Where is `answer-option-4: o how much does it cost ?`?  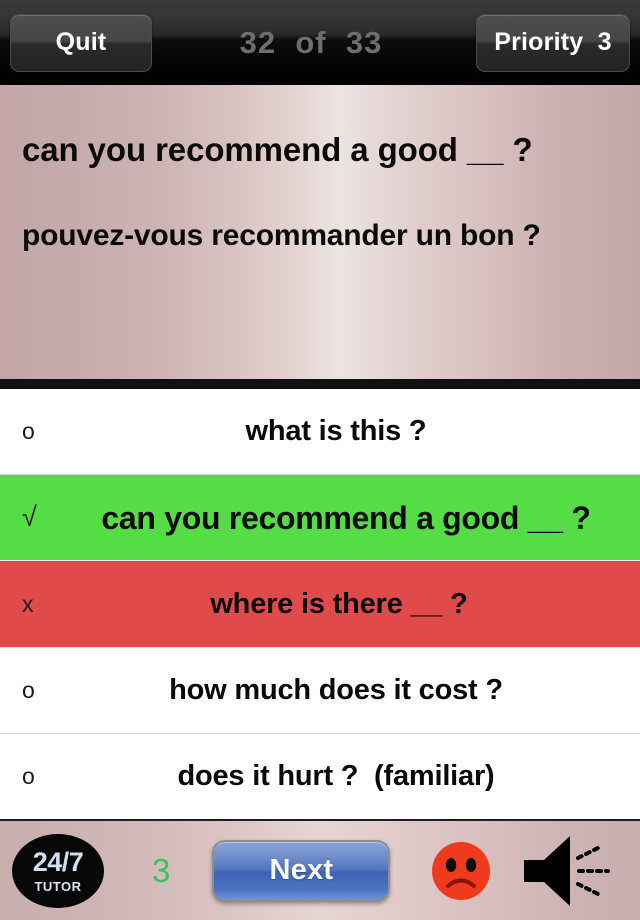 answer-option-4: o how much does it cost ? is located at coordinates (320, 690).